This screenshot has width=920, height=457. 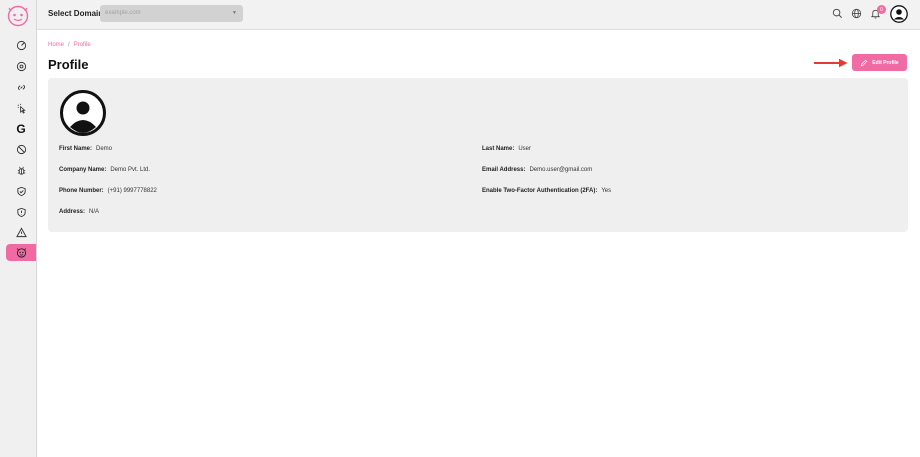 I want to click on breadcrumb: Home / Profile, so click(x=69, y=45).